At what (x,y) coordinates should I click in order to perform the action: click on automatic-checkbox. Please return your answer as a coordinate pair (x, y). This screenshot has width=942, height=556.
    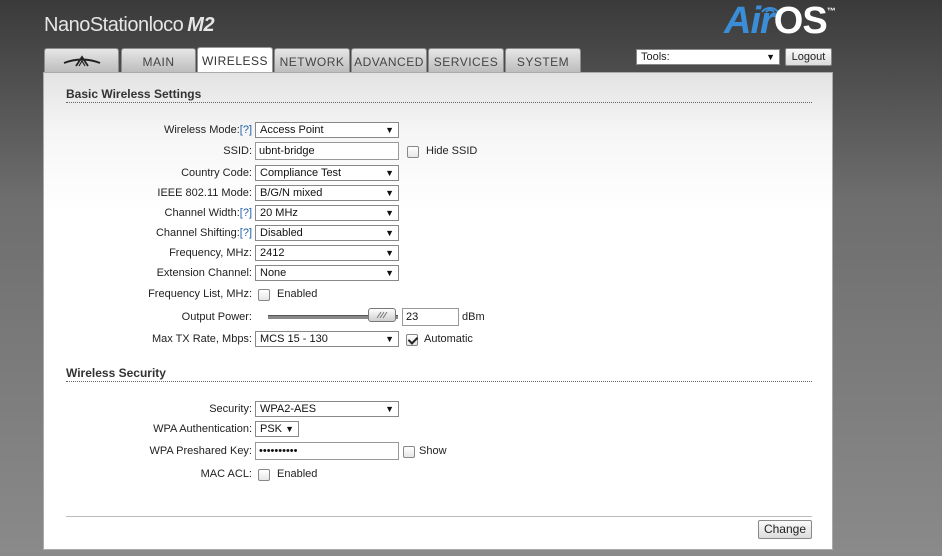
    Looking at the image, I should click on (412, 340).